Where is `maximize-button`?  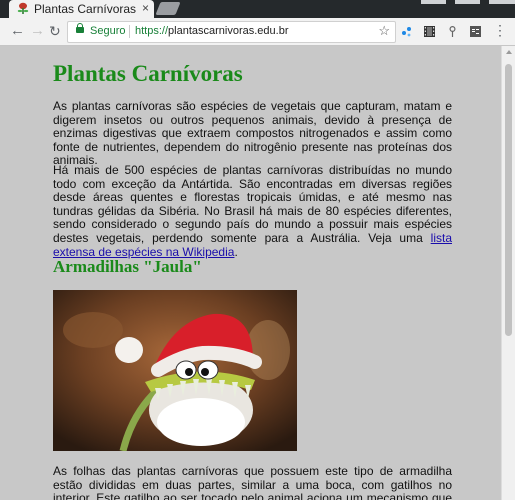
maximize-button is located at coordinates (467, 2).